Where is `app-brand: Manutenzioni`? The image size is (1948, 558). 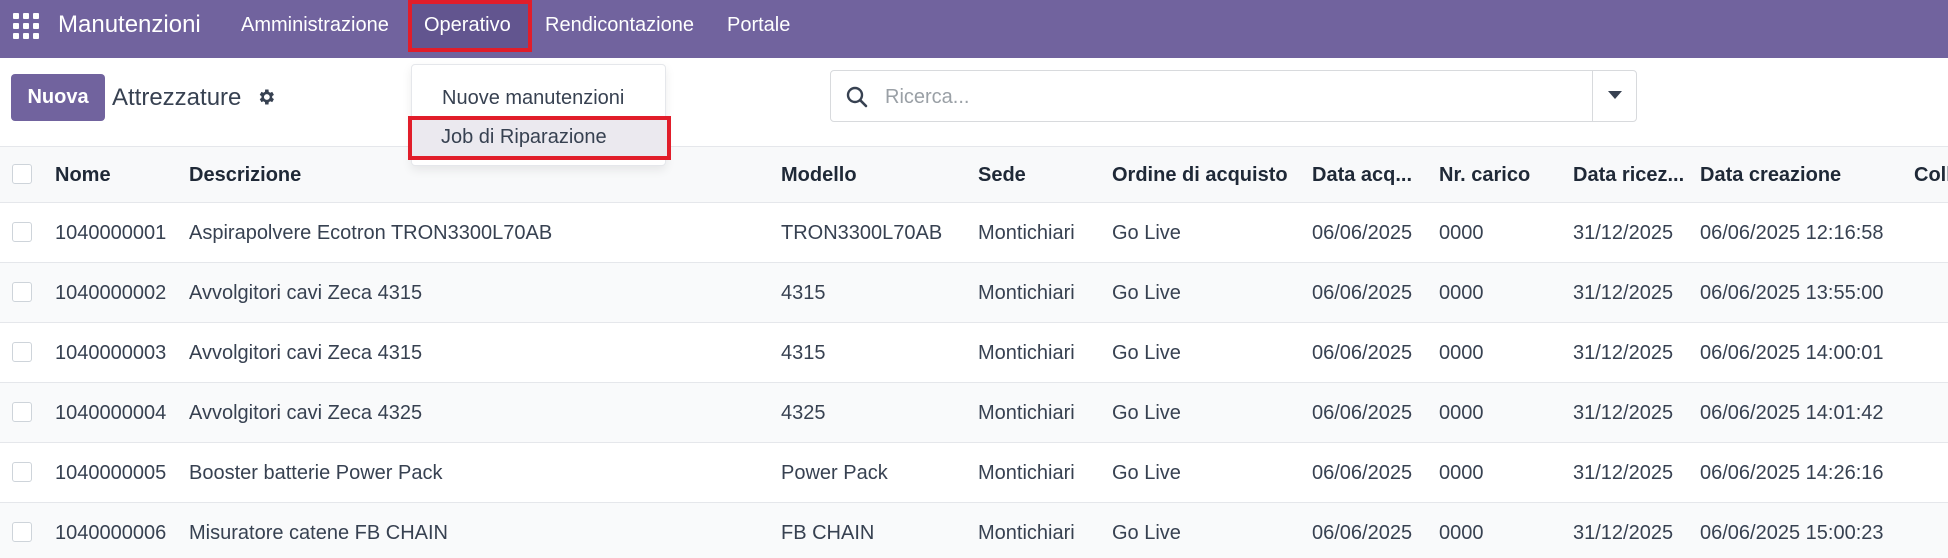
app-brand: Manutenzioni is located at coordinates (129, 25).